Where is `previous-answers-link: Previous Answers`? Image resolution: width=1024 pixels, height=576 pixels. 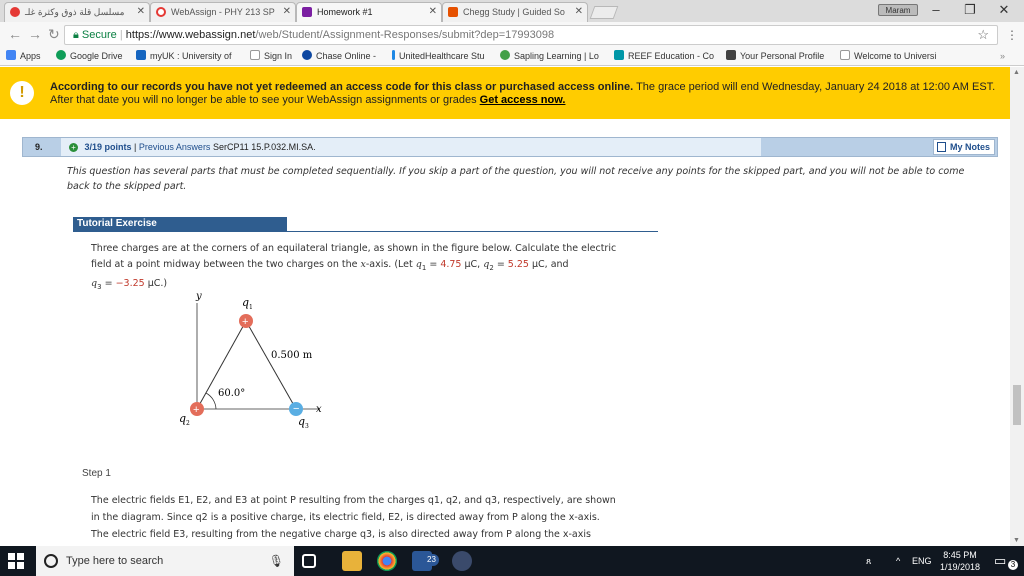
previous-answers-link: Previous Answers is located at coordinates (175, 147).